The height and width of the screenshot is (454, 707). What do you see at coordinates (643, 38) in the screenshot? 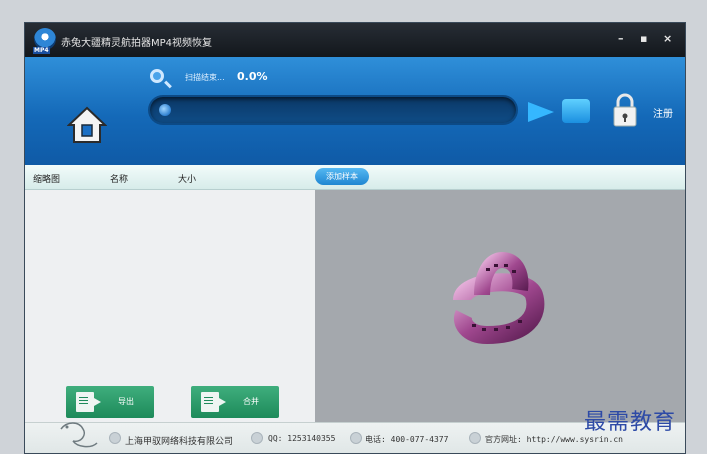
I see `maximize-button: ▪` at bounding box center [643, 38].